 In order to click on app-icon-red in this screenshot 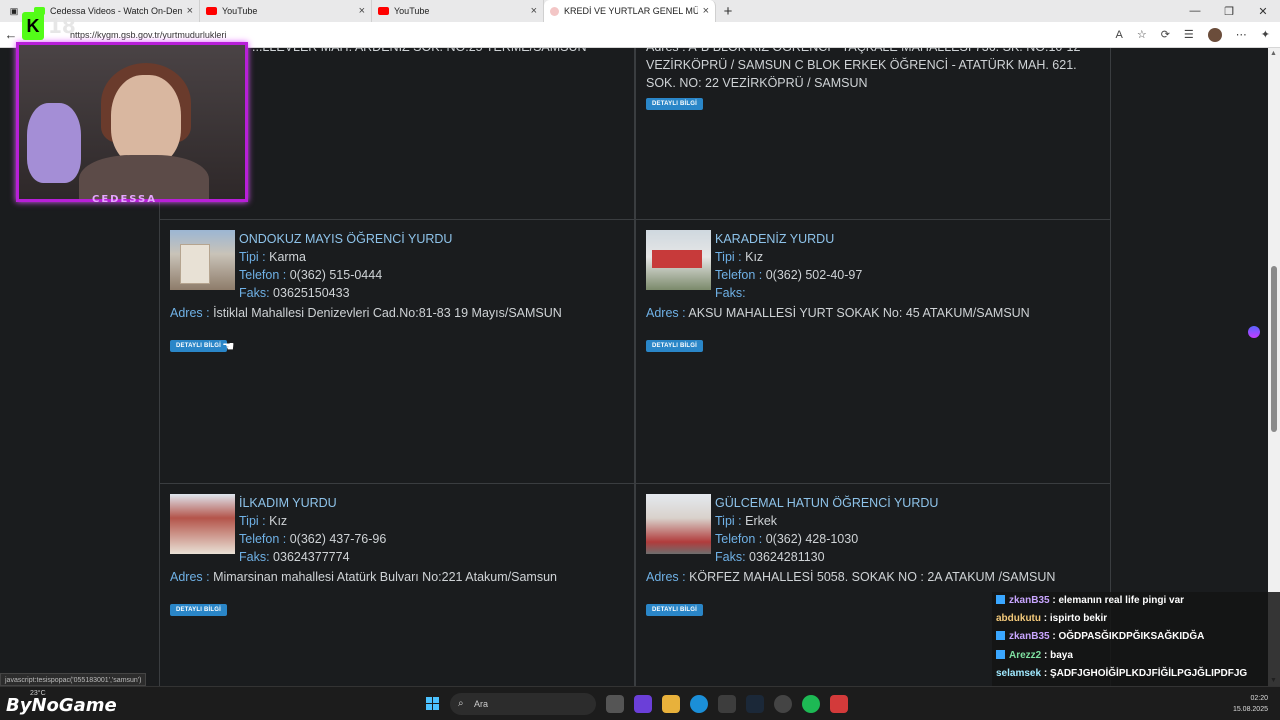, I will do `click(839, 704)`.